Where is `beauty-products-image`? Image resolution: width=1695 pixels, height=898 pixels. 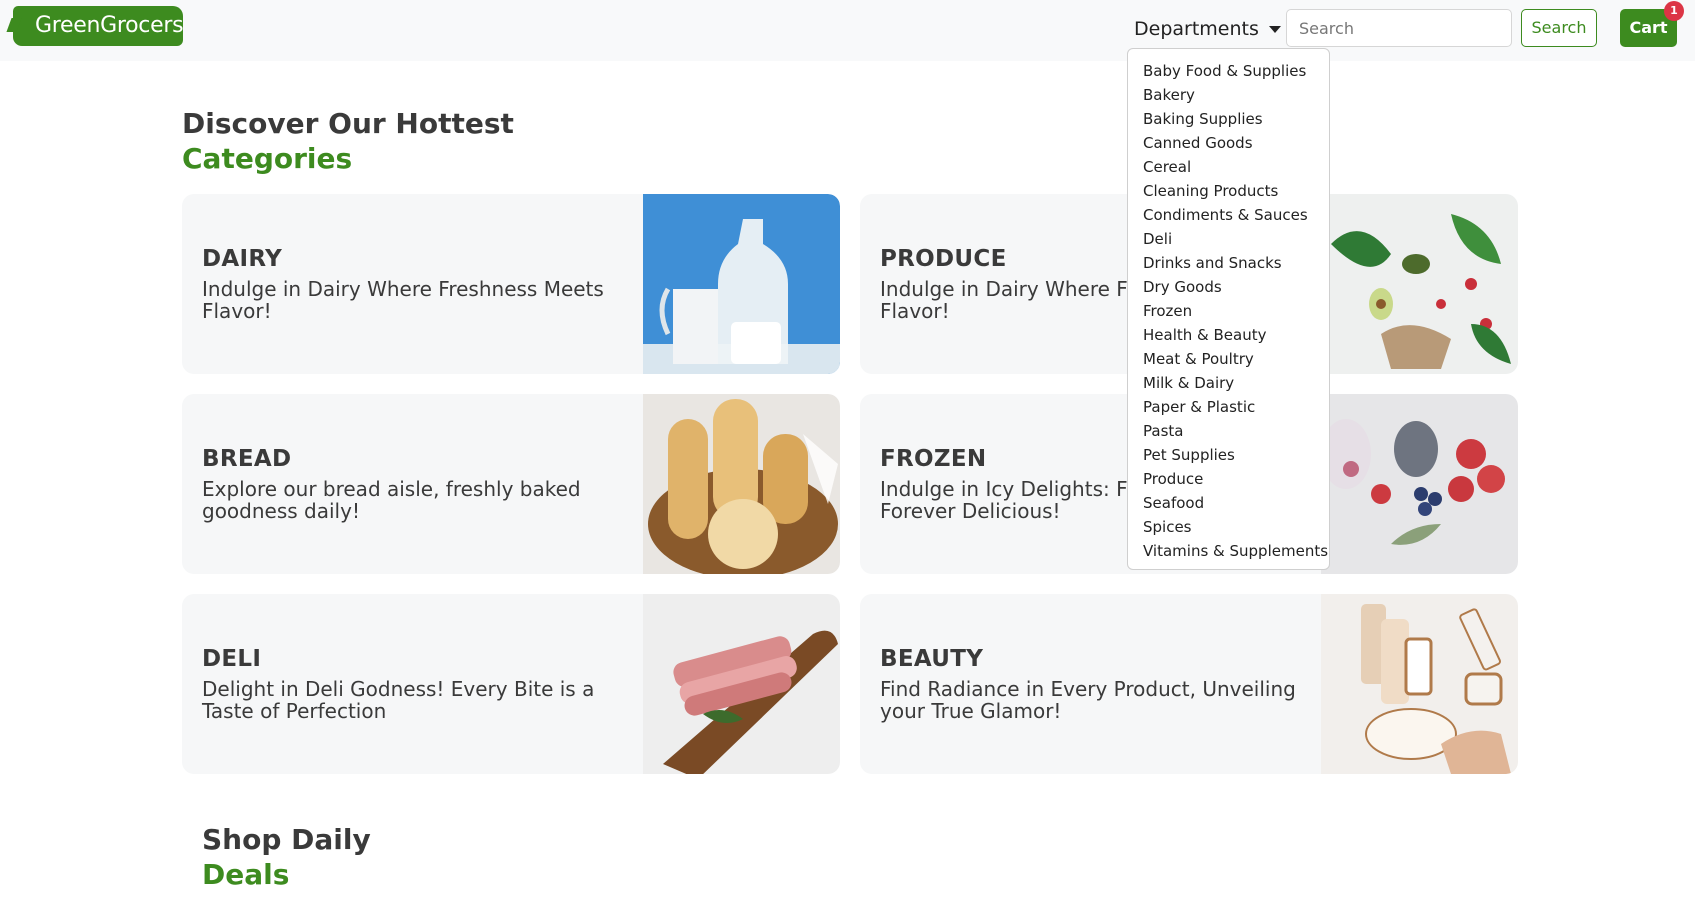
beauty-products-image is located at coordinates (1419, 684).